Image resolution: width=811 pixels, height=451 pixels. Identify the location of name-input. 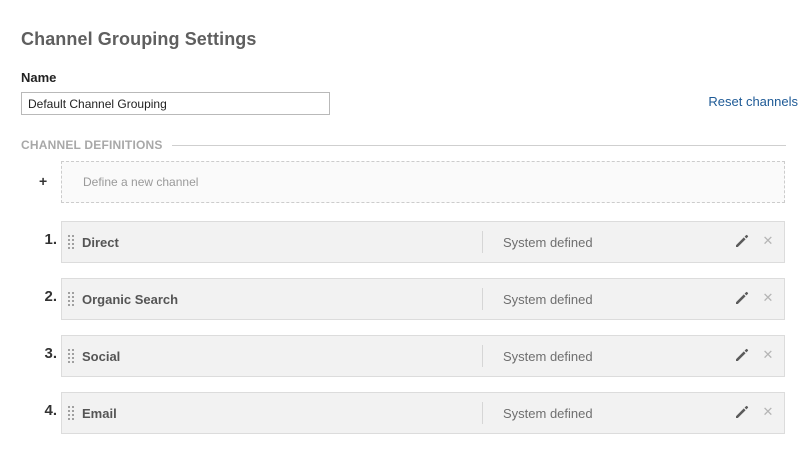
(175, 103).